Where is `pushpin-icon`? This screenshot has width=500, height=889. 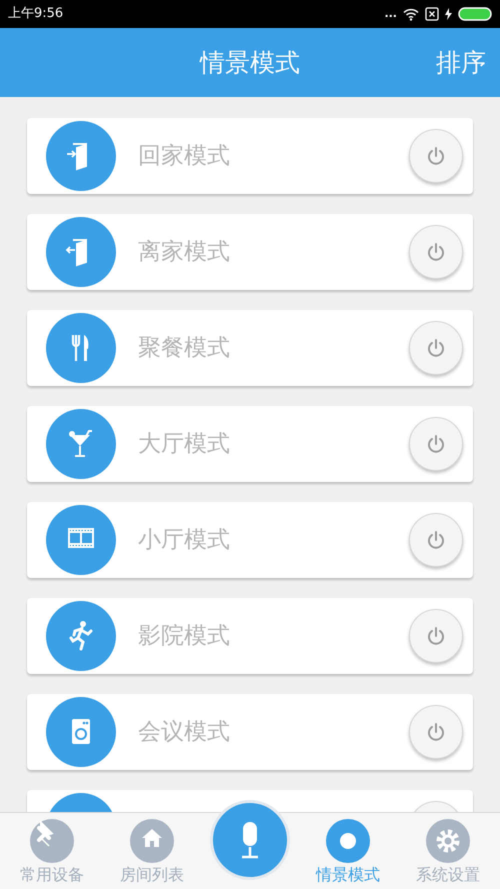
pushpin-icon is located at coordinates (52, 841).